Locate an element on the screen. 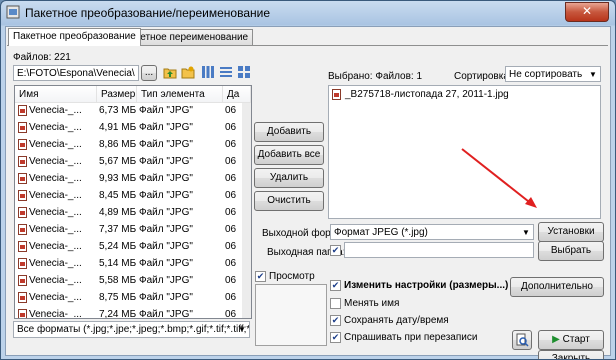 Image resolution: width=616 pixels, height=360 pixels. file-size: 4,91 МБ is located at coordinates (118, 127).